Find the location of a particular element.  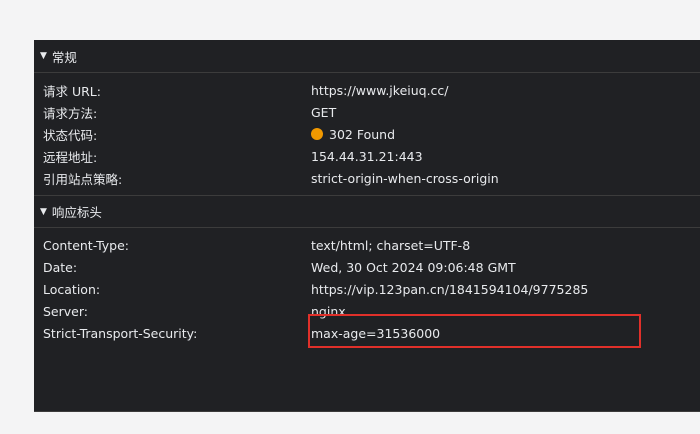

header-key: Content-Type: is located at coordinates (86, 245).